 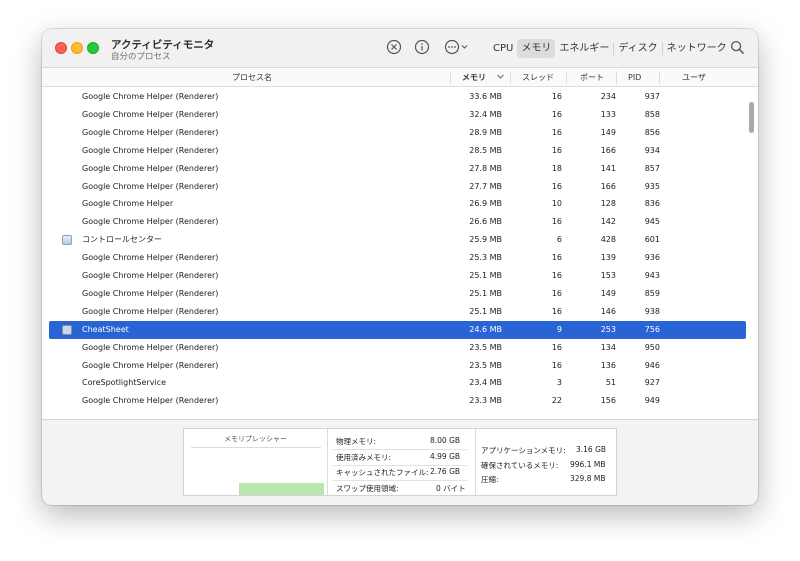 I want to click on pid-value: 856, so click(x=652, y=132).